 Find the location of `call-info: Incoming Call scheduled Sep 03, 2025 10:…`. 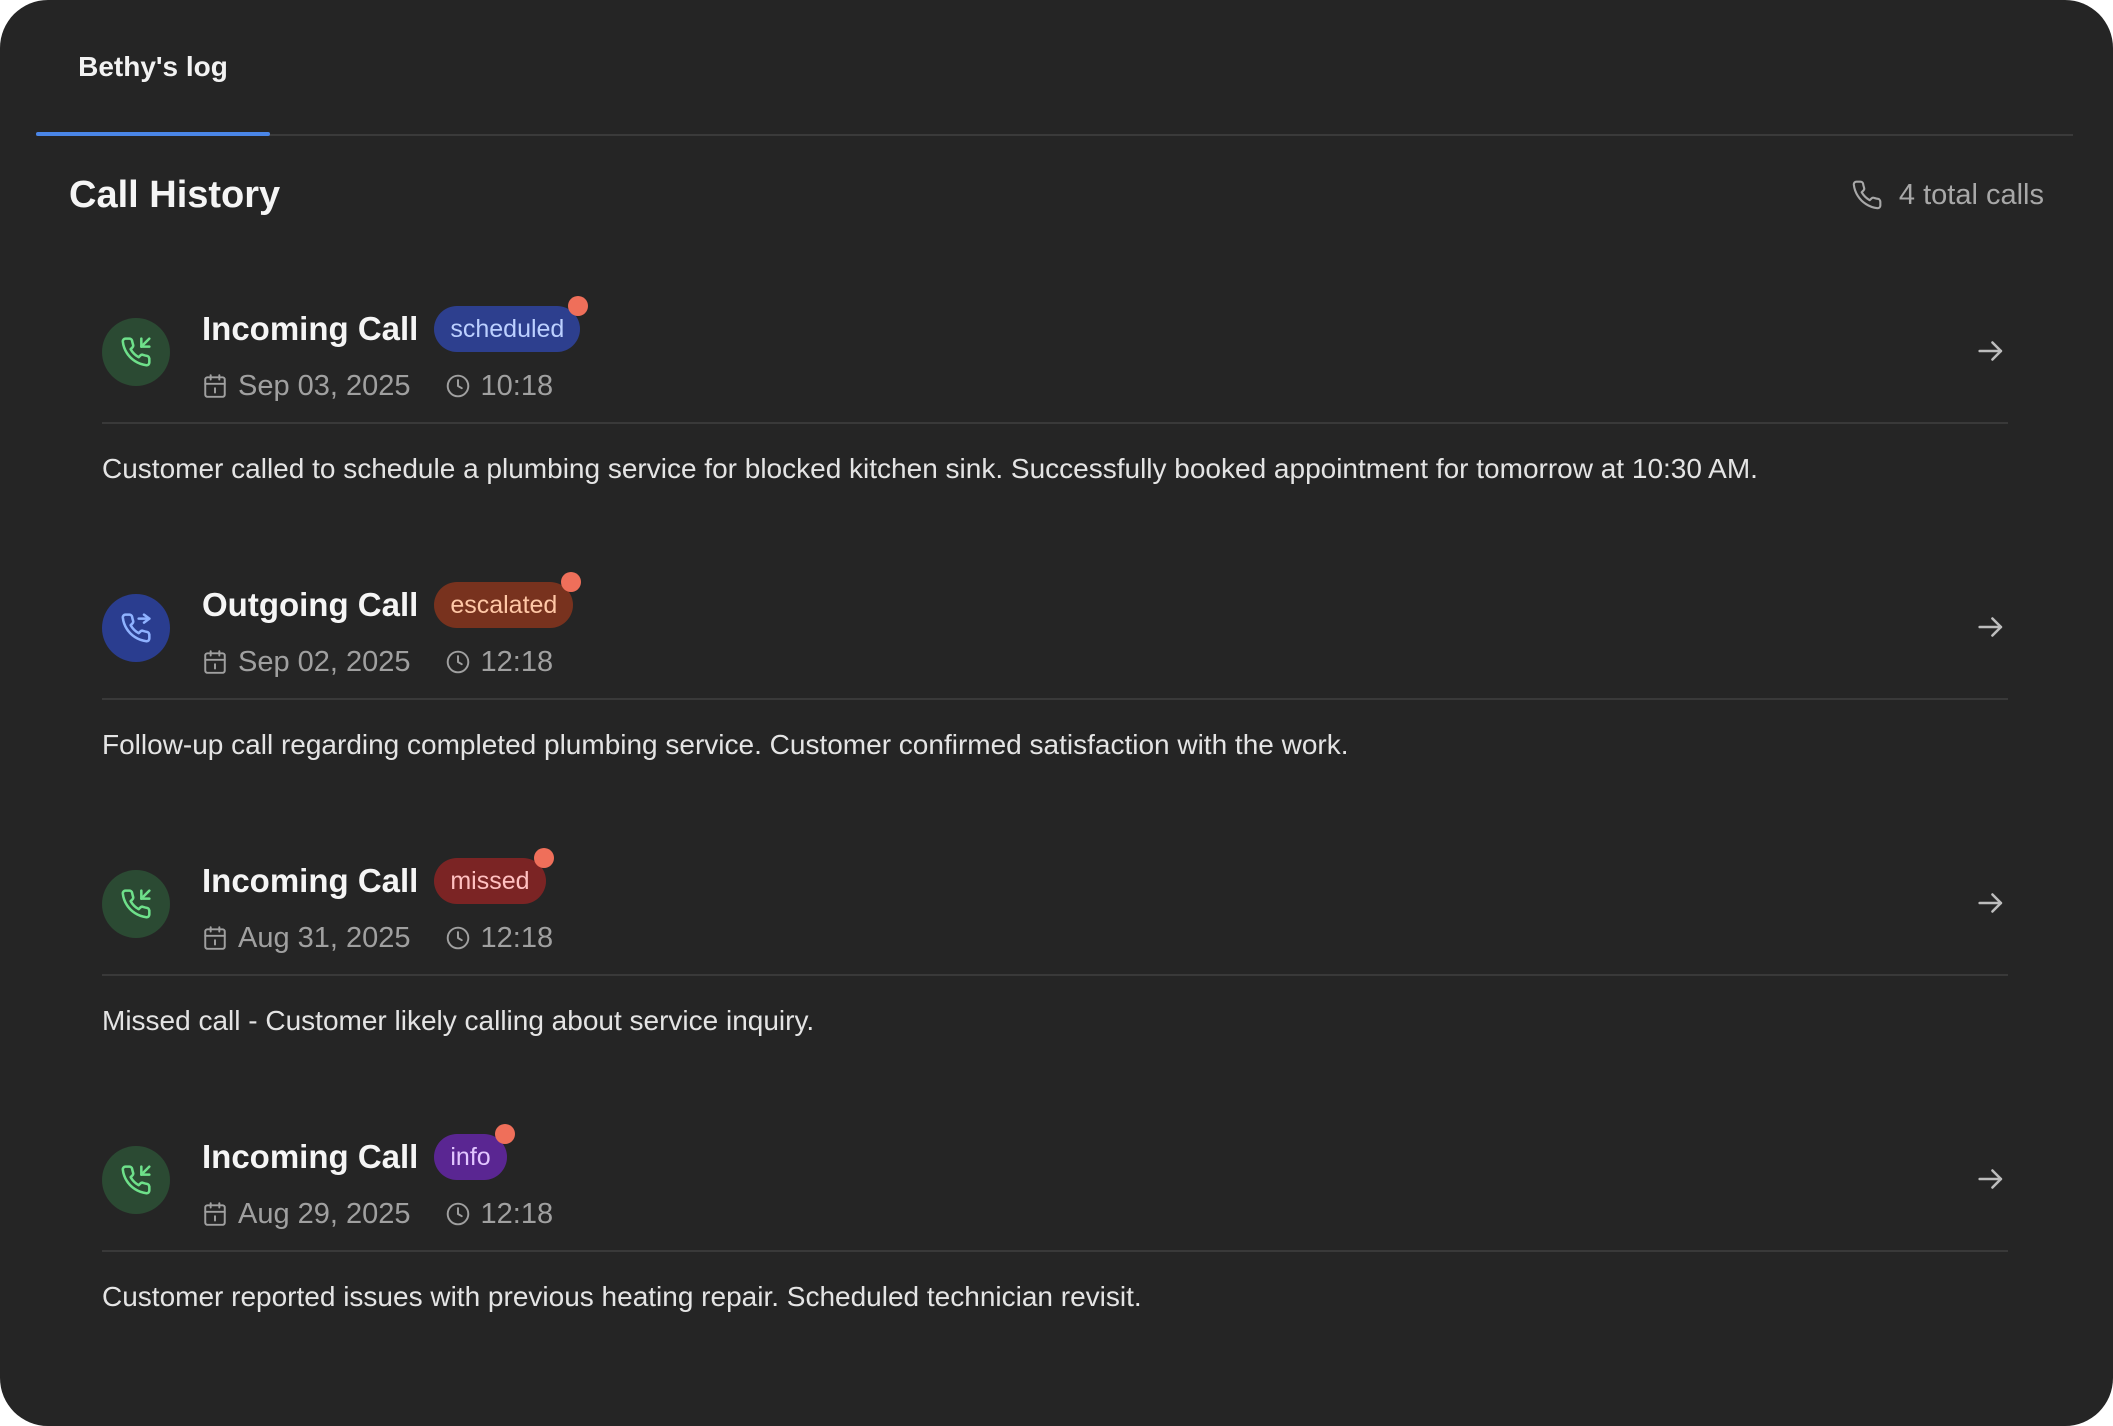

call-info: Incoming Call scheduled Sep 03, 2025 10:… is located at coordinates (395, 351).